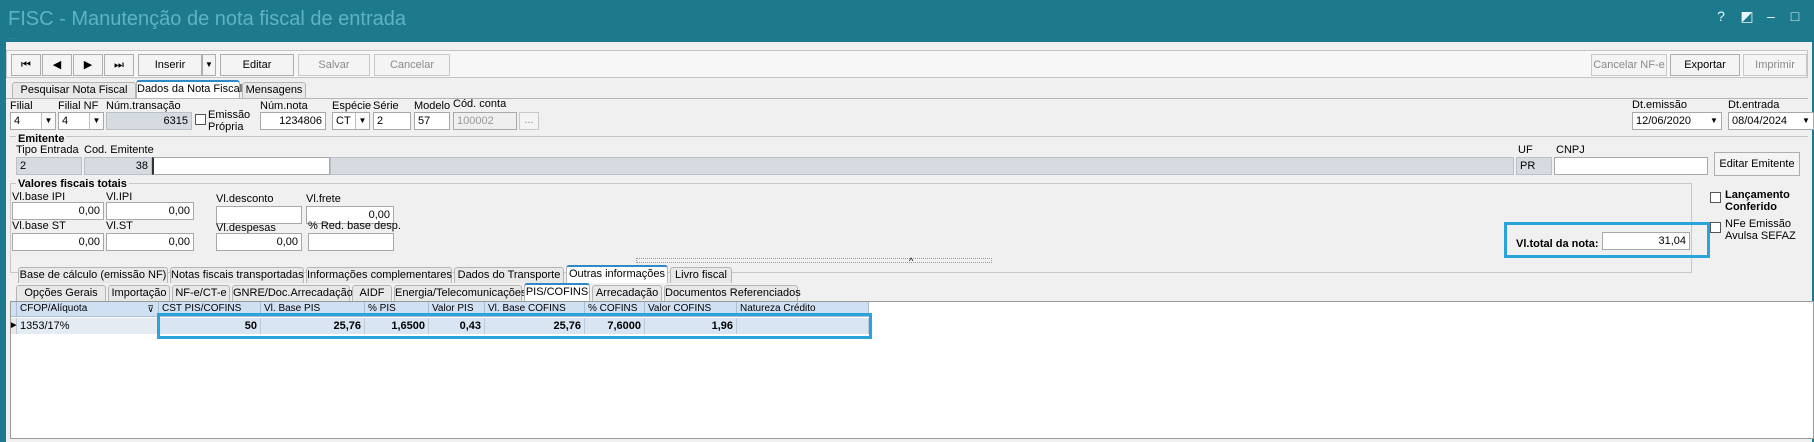  I want to click on frete-label: Vl.frete, so click(323, 199).